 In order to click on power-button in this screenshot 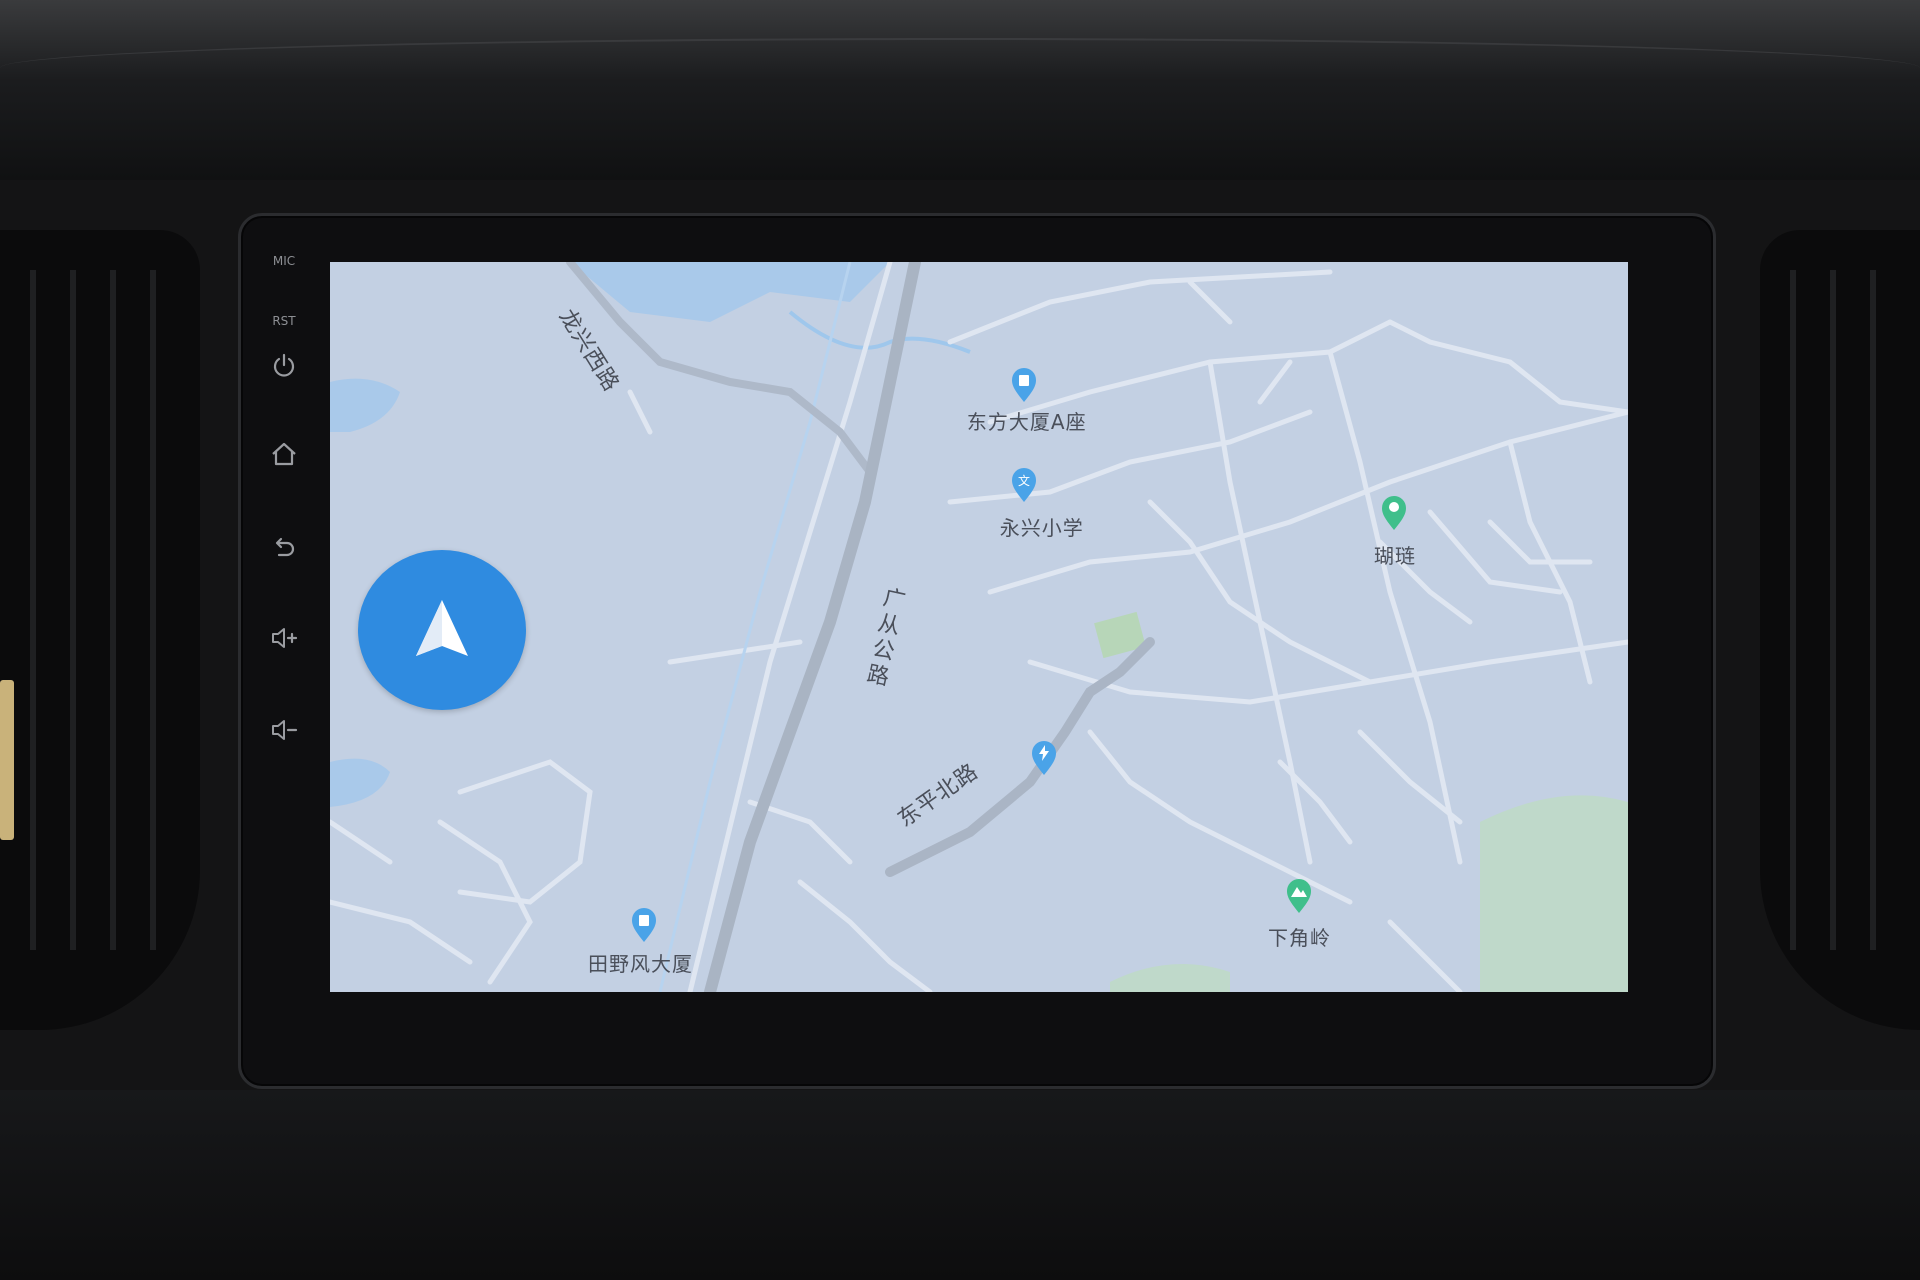, I will do `click(284, 366)`.